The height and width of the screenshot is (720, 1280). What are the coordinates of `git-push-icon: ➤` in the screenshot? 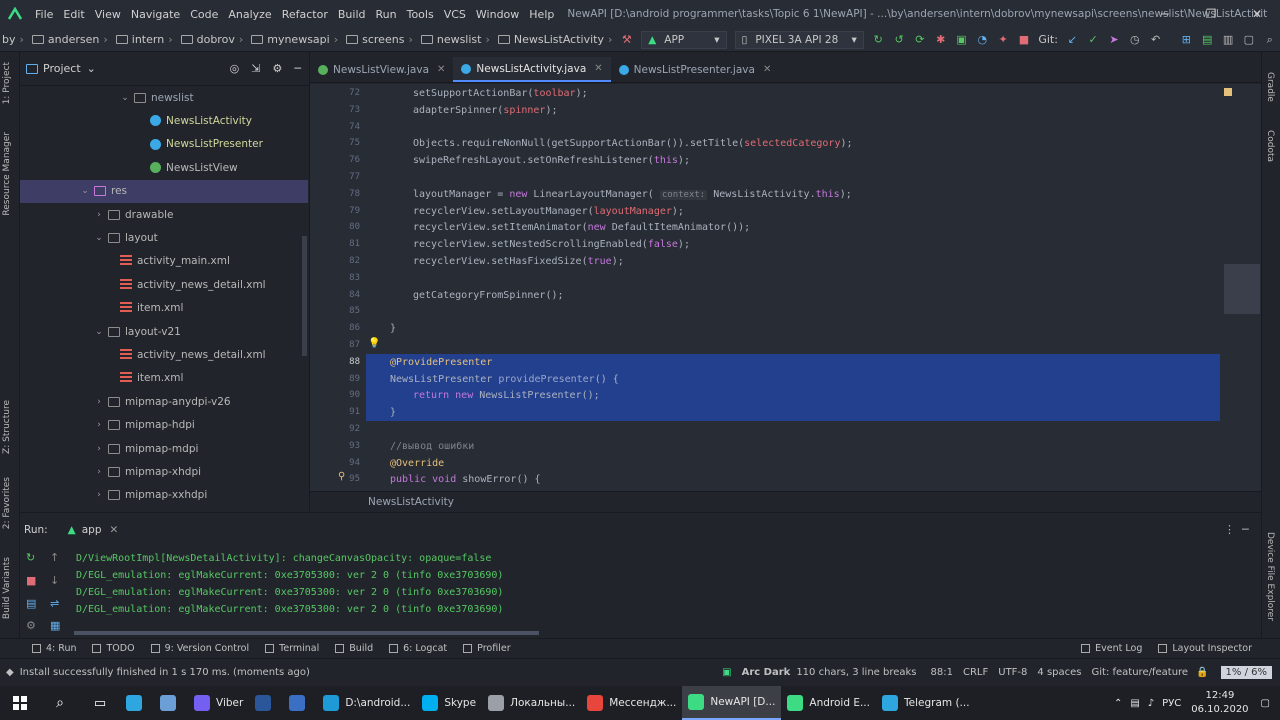 It's located at (1114, 40).